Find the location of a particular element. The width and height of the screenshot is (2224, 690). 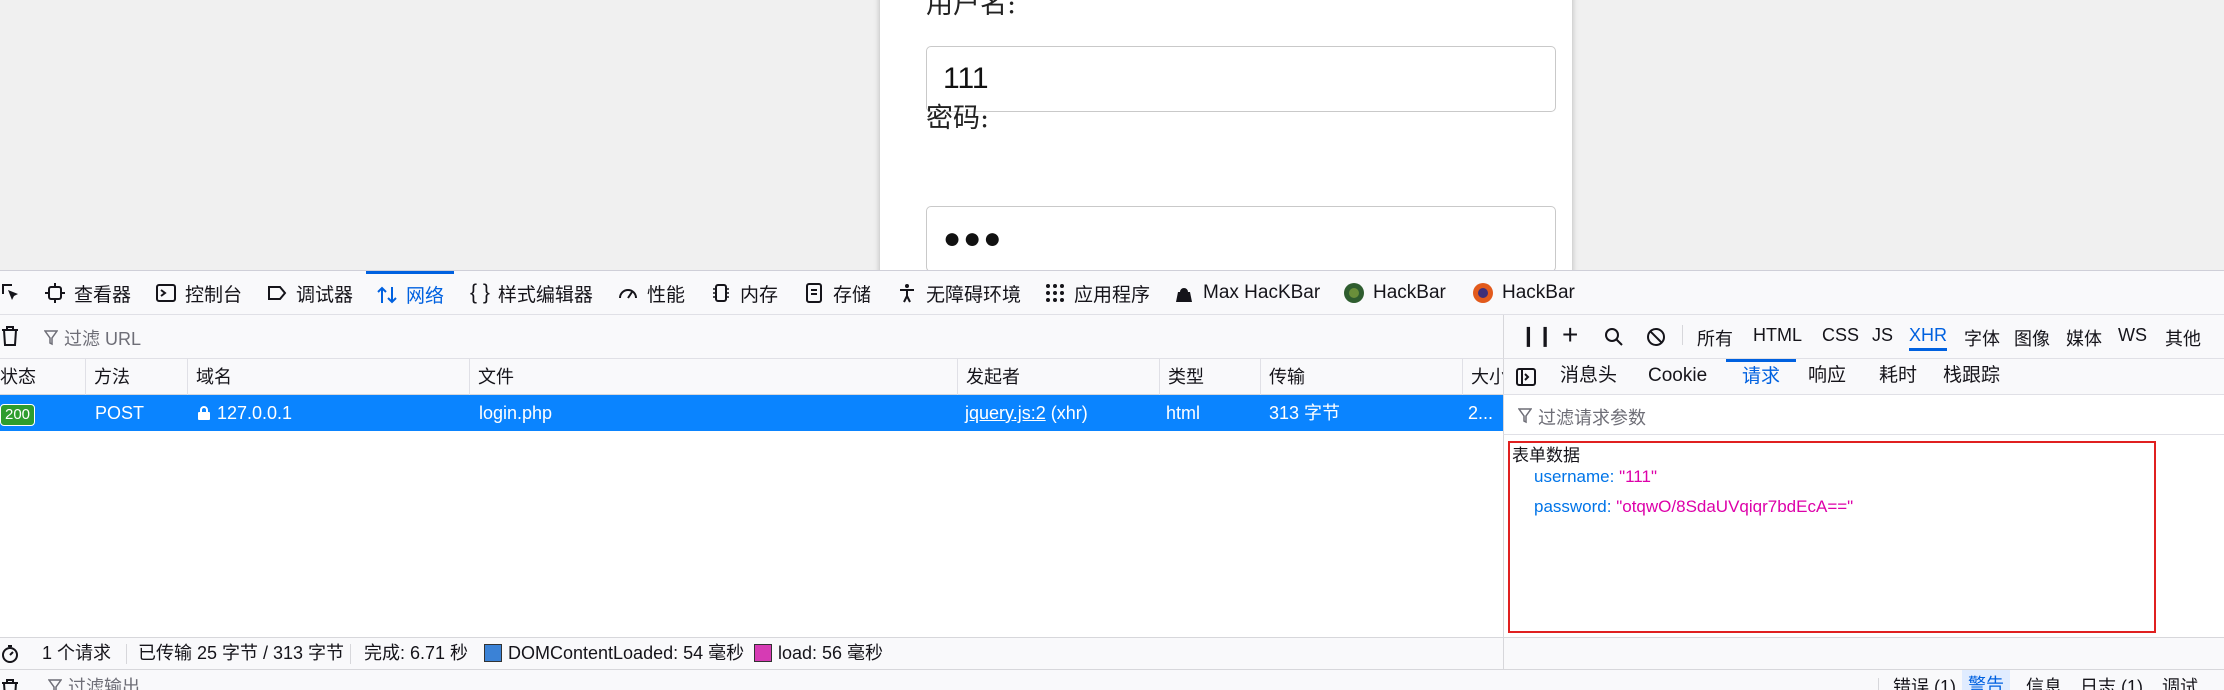

level-warnings: 警告 is located at coordinates (1986, 680).